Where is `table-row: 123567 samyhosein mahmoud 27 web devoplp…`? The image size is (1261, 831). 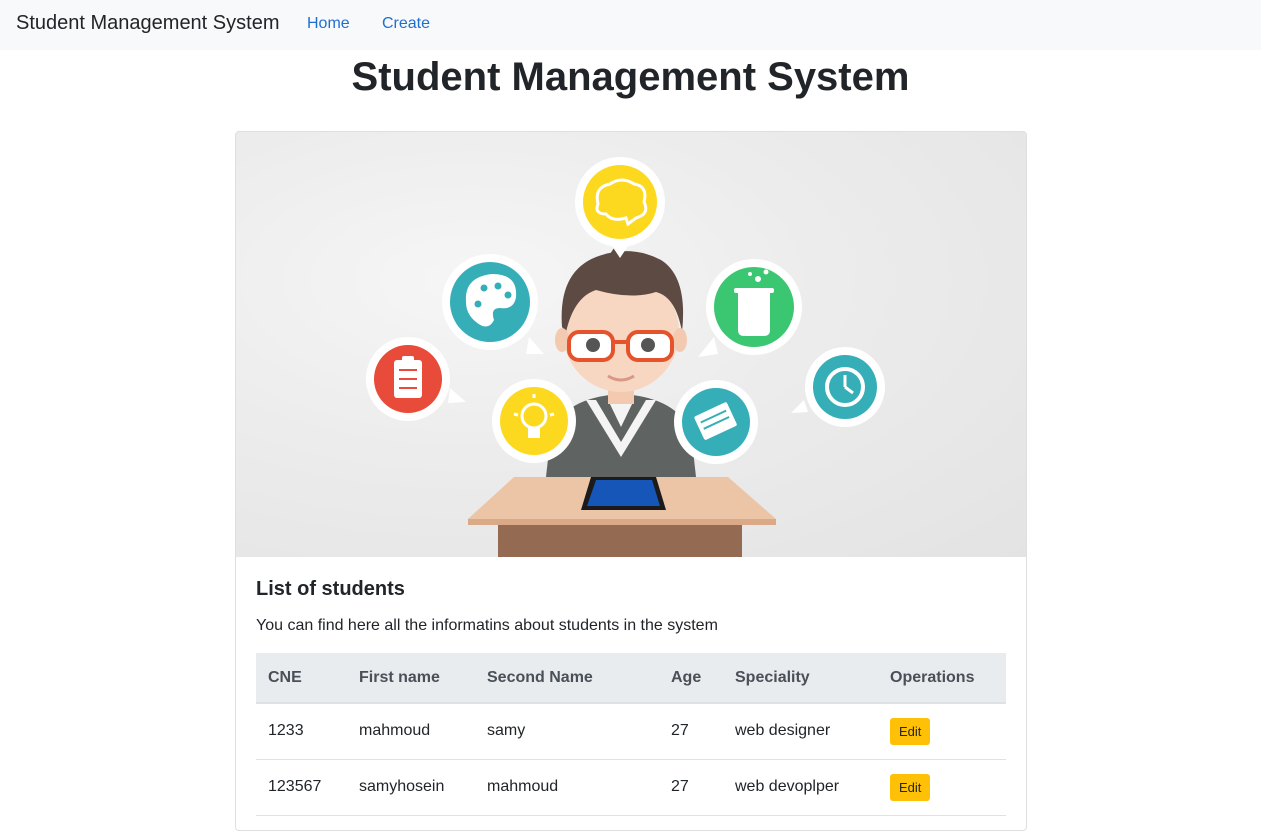 table-row: 123567 samyhosein mahmoud 27 web devoplp… is located at coordinates (631, 787).